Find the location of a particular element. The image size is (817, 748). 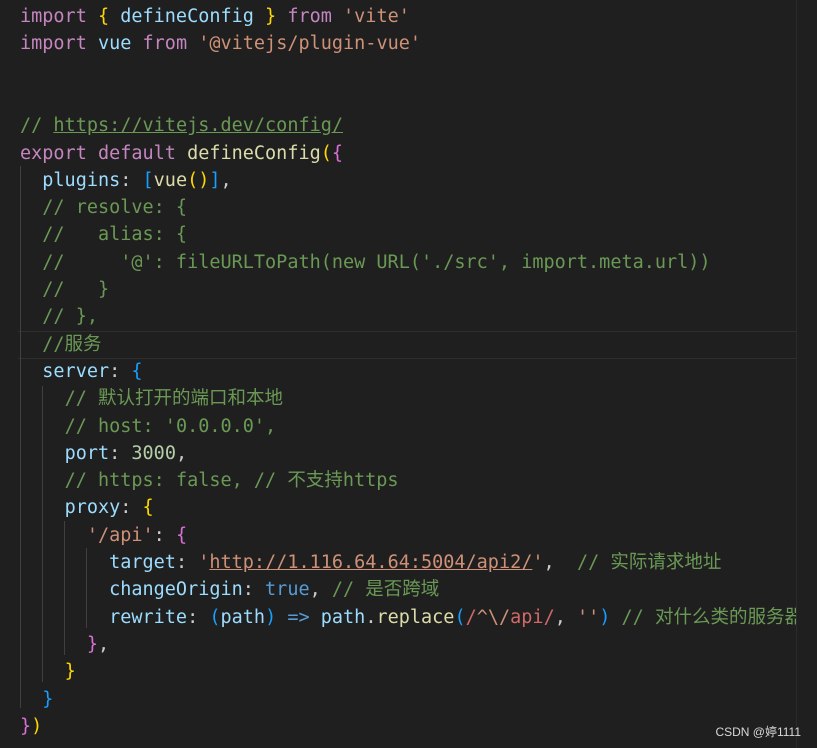

code-line: // https: false, // 不支持https is located at coordinates (209, 480).